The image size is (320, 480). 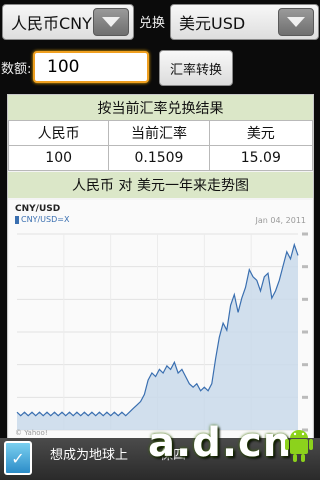 What do you see at coordinates (18, 458) in the screenshot?
I see `ad-cup-icon: ✓` at bounding box center [18, 458].